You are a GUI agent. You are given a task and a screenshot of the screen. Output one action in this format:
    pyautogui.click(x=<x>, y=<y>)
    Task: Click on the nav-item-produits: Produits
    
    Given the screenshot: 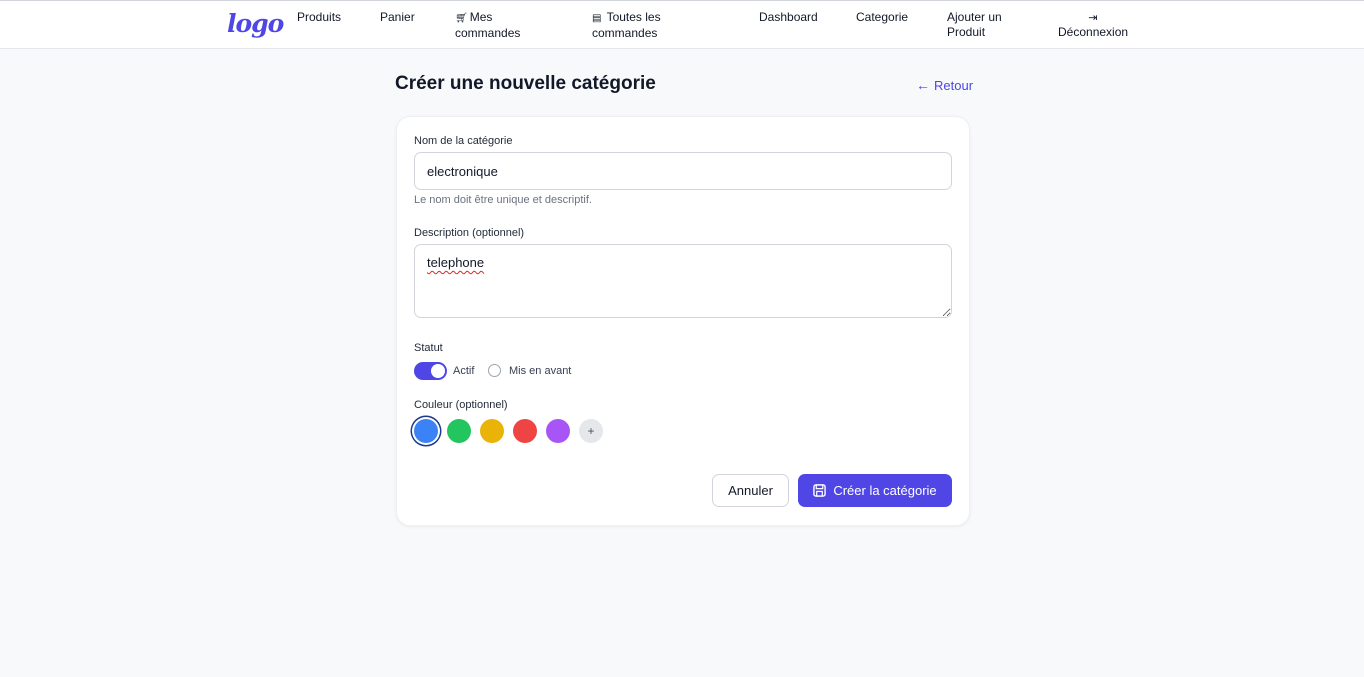 What is the action you would take?
    pyautogui.click(x=319, y=17)
    